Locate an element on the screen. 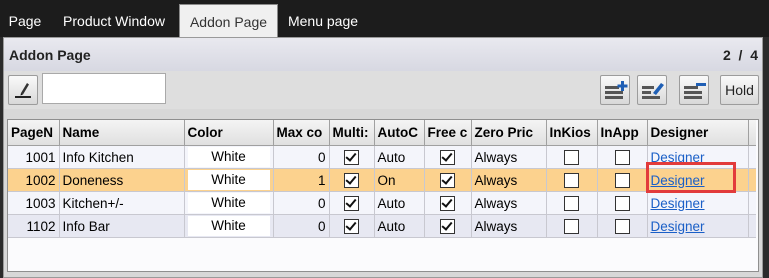 This screenshot has height=278, width=769. col-header-inkiosk: InKios is located at coordinates (572, 133).